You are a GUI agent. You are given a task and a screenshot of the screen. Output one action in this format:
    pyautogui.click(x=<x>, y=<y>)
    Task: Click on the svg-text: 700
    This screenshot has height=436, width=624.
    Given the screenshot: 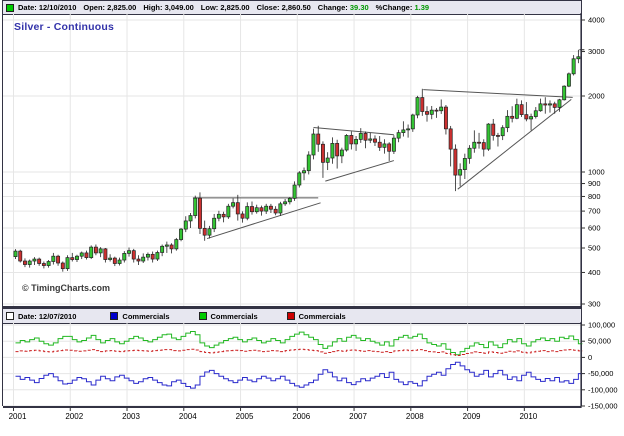 What is the action you would take?
    pyautogui.click(x=594, y=211)
    